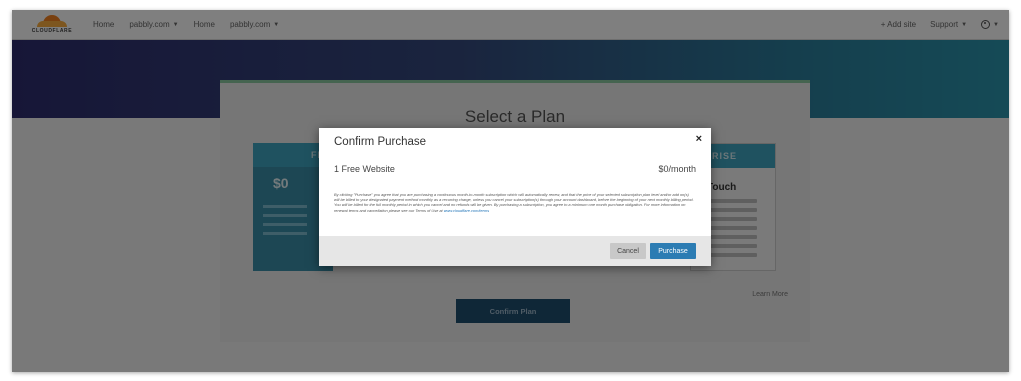 Image resolution: width=1021 pixels, height=381 pixels. What do you see at coordinates (380, 142) in the screenshot?
I see `modal-title: Confirm Purchase` at bounding box center [380, 142].